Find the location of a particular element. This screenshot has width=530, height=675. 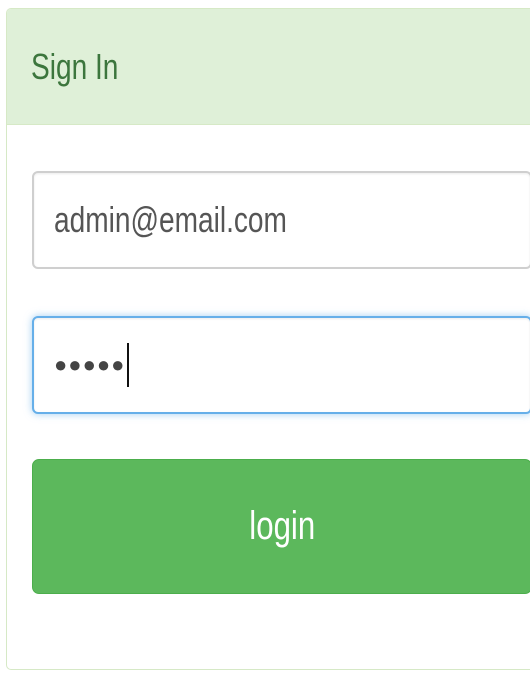

text-caret is located at coordinates (128, 365).